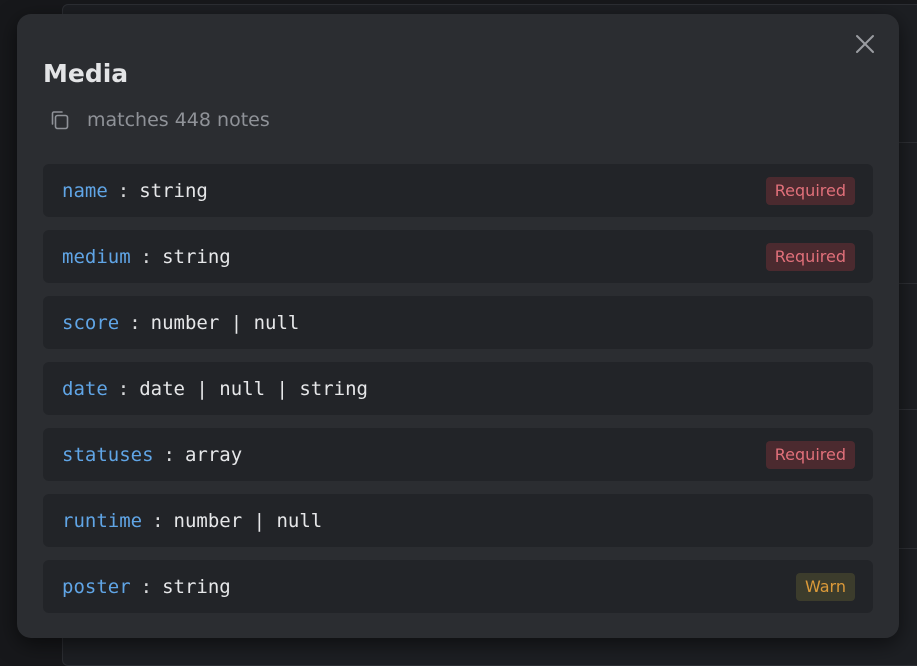 Image resolution: width=917 pixels, height=666 pixels. Describe the element at coordinates (108, 454) in the screenshot. I see `field-name: statuses` at that location.